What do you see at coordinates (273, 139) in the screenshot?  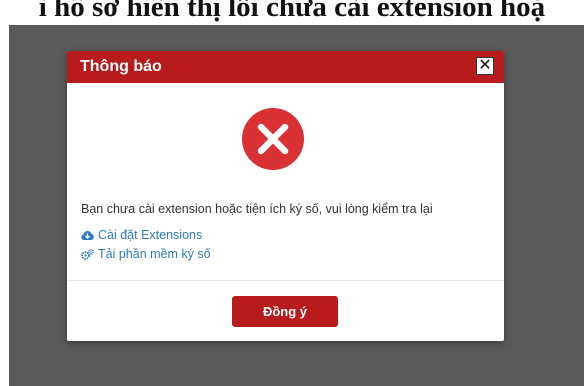 I see `error-x-circle-icon` at bounding box center [273, 139].